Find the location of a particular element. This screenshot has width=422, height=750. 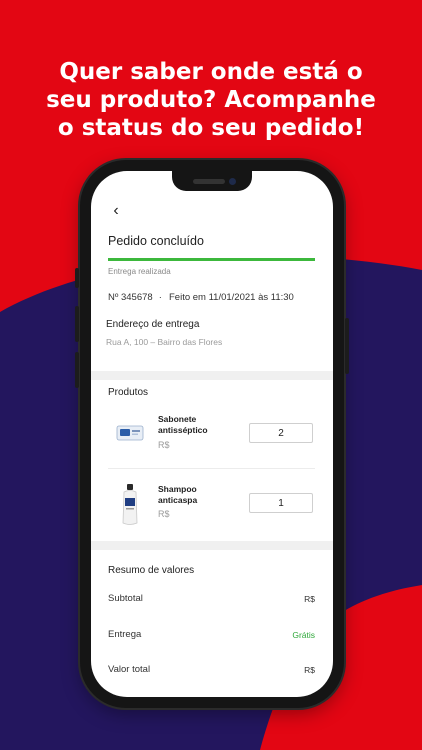

address-value: Rua A, 100 – Bairro das Flores is located at coordinates (164, 342).